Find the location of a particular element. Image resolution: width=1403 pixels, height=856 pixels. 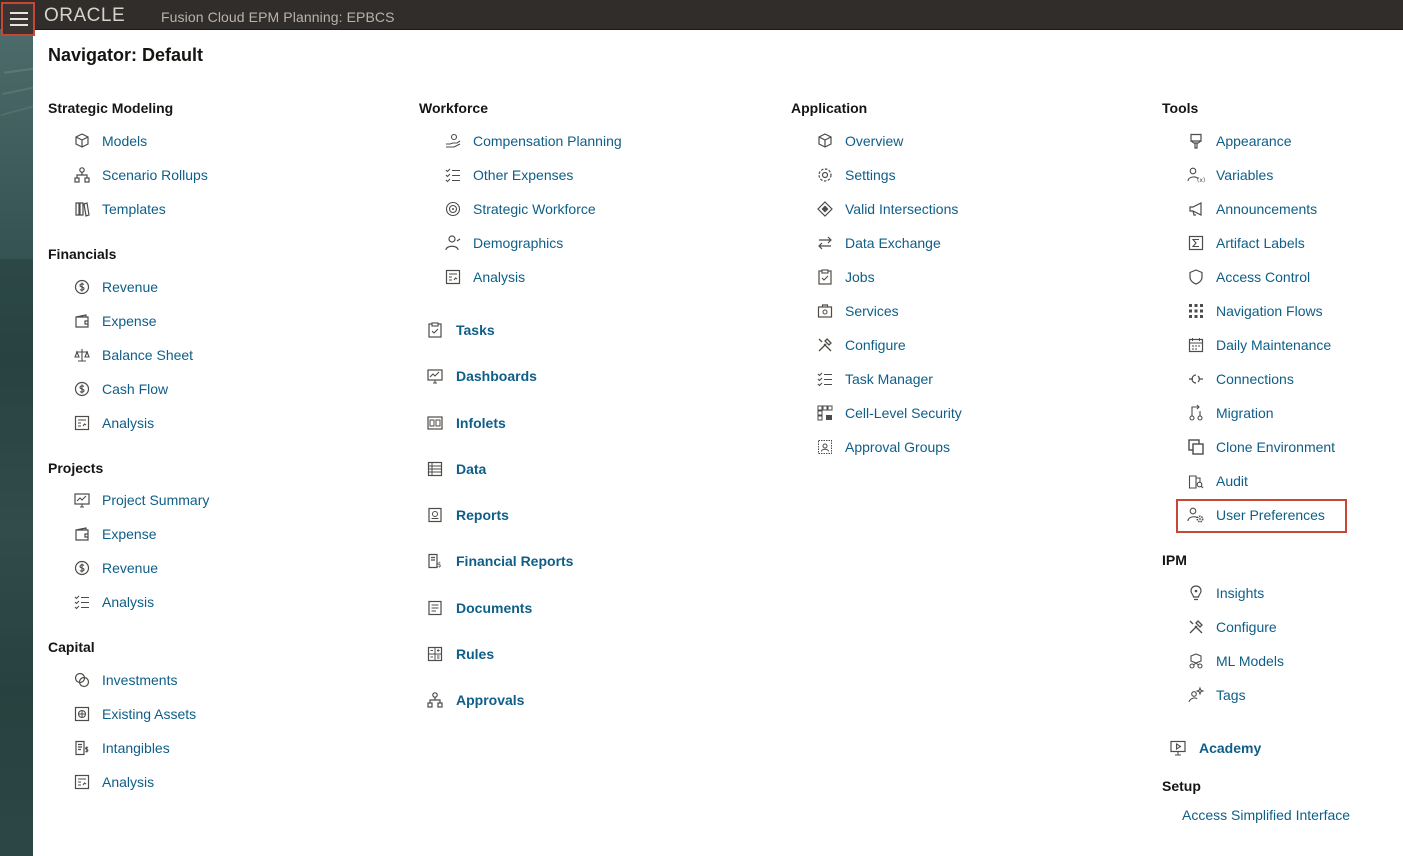

nav-item-other-expenses: Other Expenses is located at coordinates (508, 175).